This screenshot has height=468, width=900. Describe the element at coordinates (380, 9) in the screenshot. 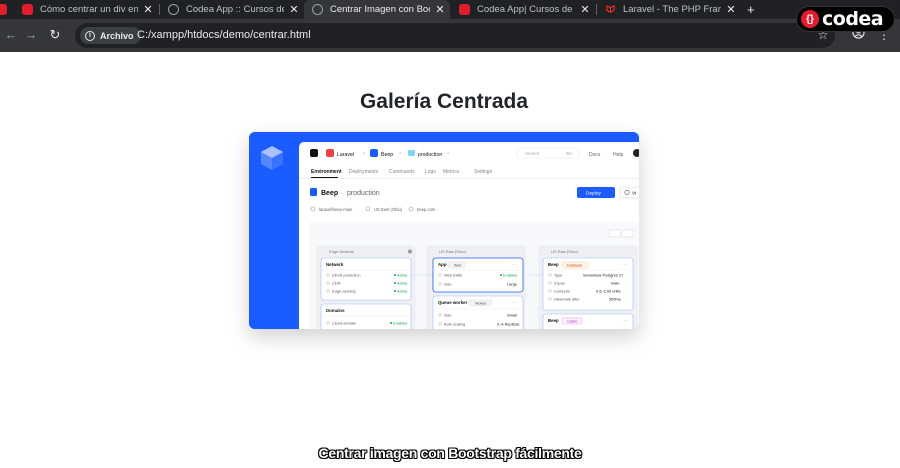

I see `tab-title: Centrar Imagen con Boot` at that location.